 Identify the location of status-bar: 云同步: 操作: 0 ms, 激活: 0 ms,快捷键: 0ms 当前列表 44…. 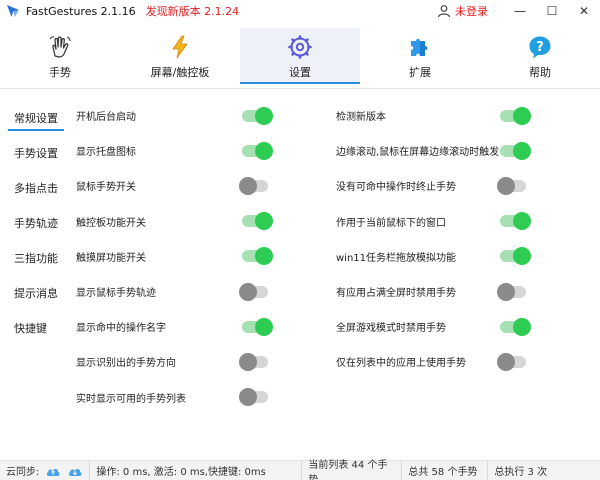
(300, 470).